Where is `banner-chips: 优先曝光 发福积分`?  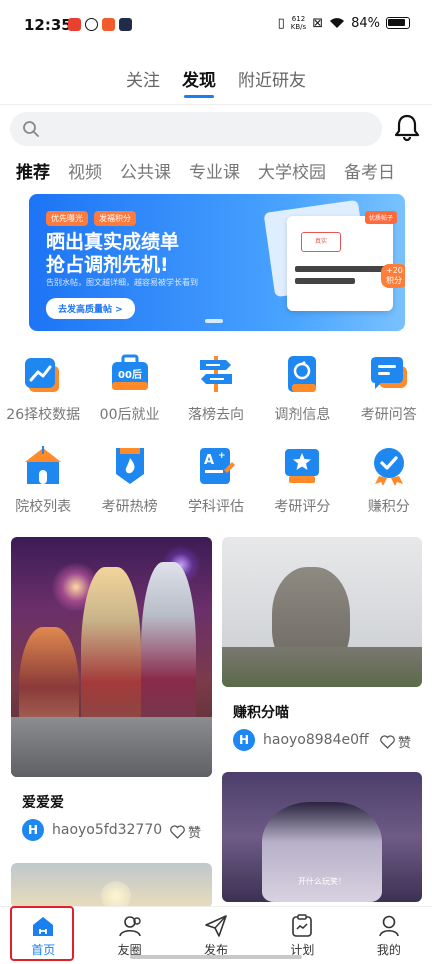
banner-chips: 优先曝光 发福积分 is located at coordinates (91, 218).